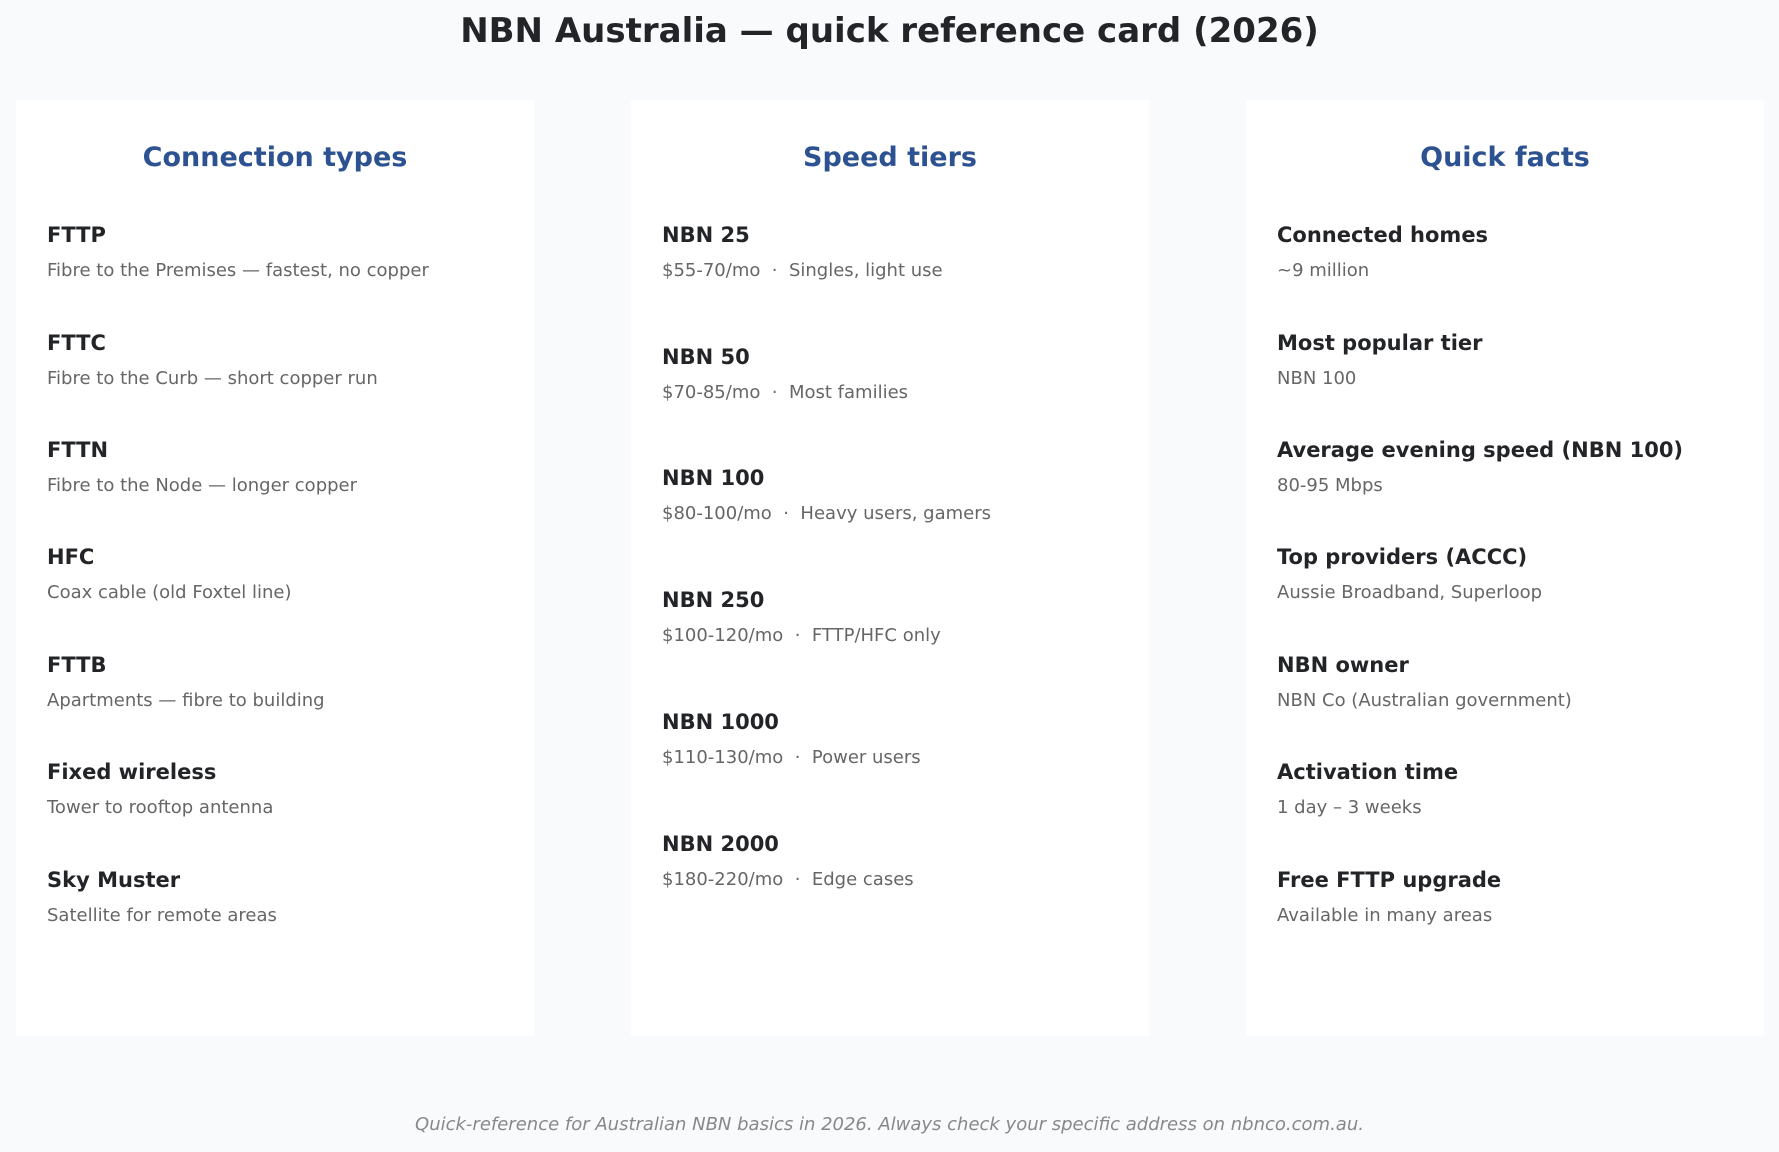 The width and height of the screenshot is (1779, 1152). What do you see at coordinates (132, 772) in the screenshot?
I see `item-name: Fixed wireless` at bounding box center [132, 772].